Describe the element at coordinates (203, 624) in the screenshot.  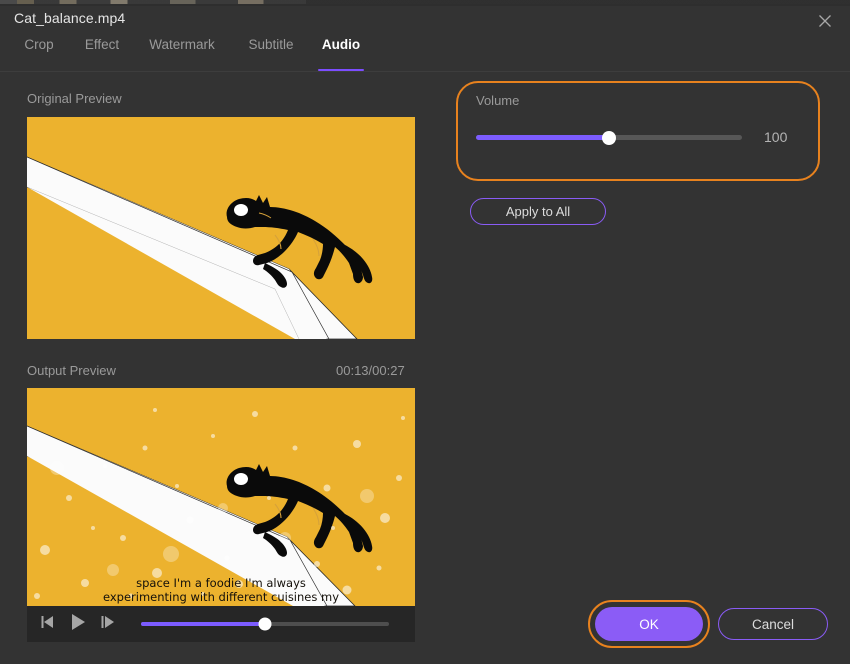
I see `playback-progress-fill` at that location.